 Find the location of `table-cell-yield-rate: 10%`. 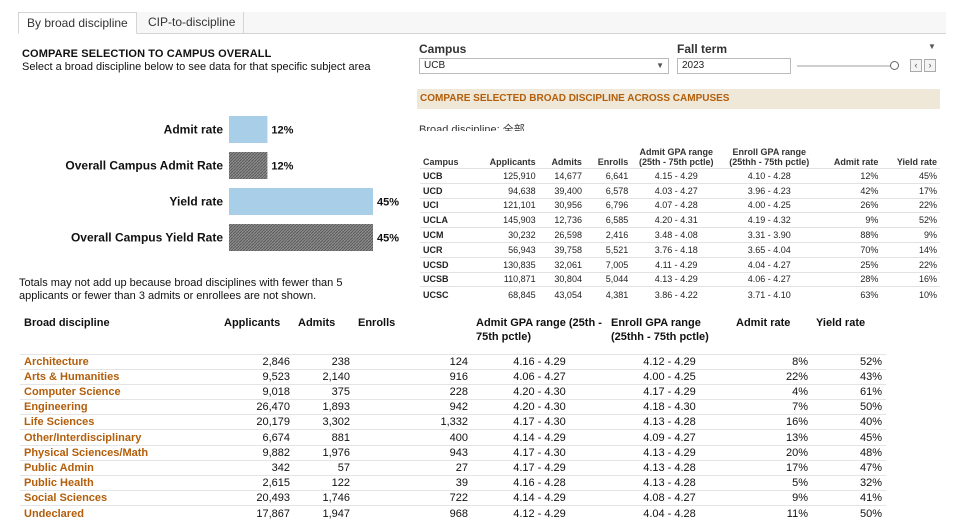

table-cell-yield-rate: 10% is located at coordinates (910, 294).